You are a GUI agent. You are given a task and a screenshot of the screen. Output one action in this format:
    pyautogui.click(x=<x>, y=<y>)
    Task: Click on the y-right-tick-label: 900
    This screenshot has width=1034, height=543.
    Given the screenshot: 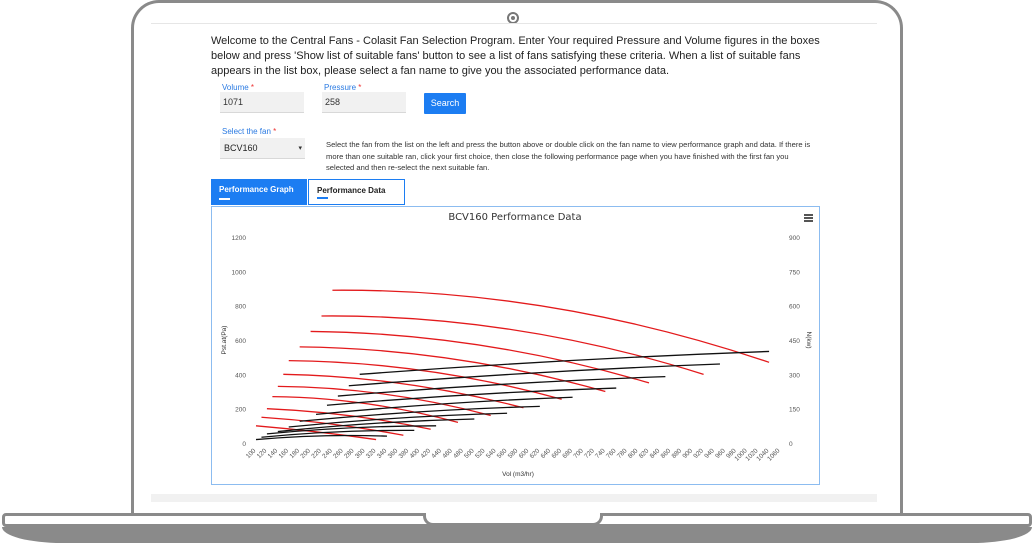 What is the action you would take?
    pyautogui.click(x=794, y=238)
    